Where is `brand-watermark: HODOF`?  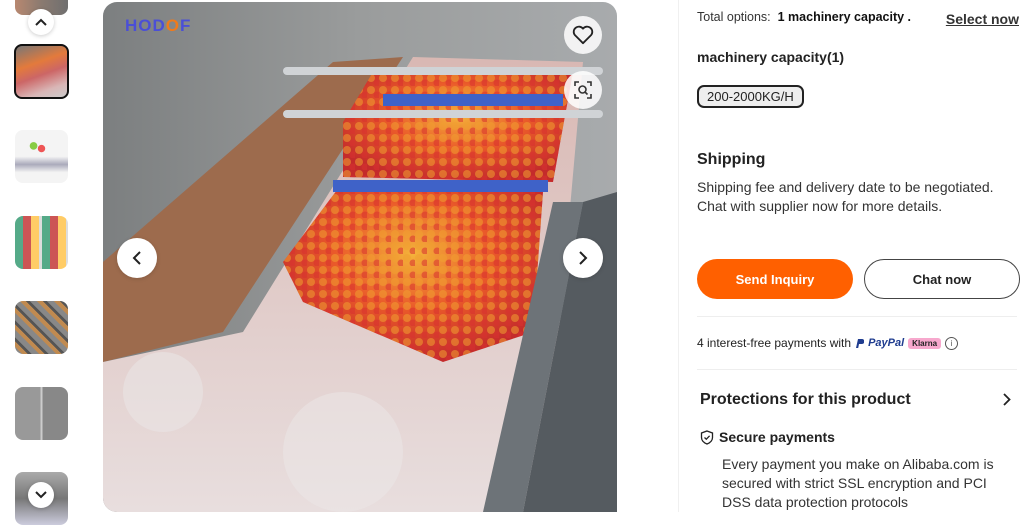
brand-watermark: HODOF is located at coordinates (158, 25).